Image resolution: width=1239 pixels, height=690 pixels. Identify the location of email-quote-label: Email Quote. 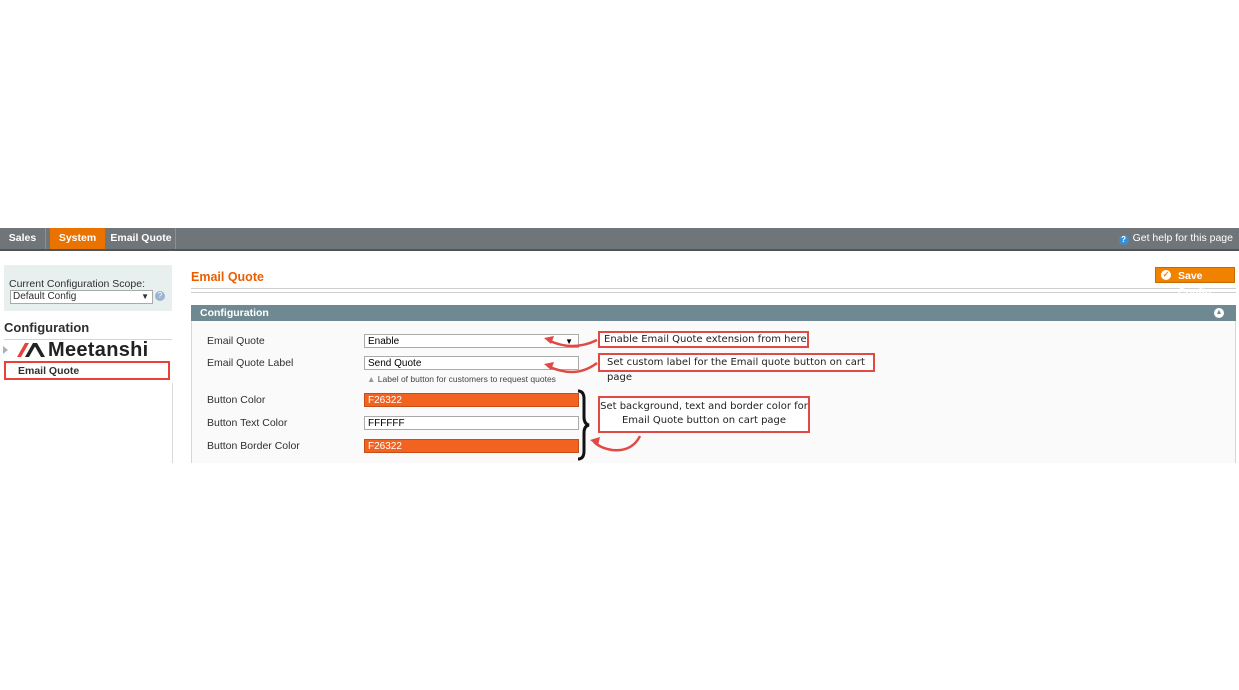
(236, 341).